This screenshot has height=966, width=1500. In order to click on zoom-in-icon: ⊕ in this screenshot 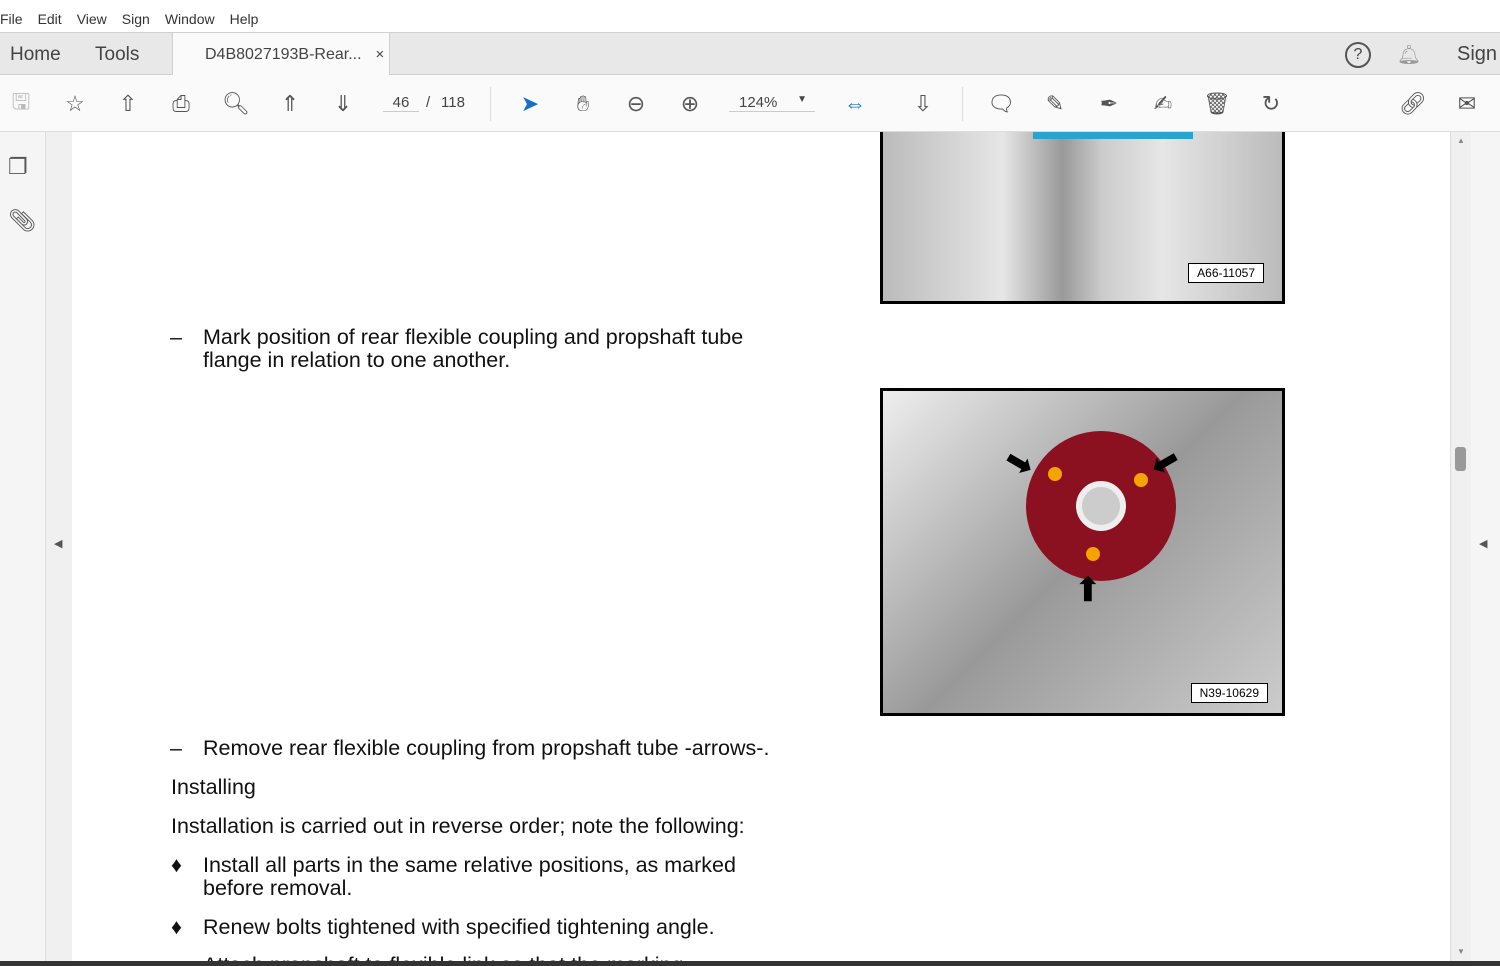, I will do `click(690, 104)`.